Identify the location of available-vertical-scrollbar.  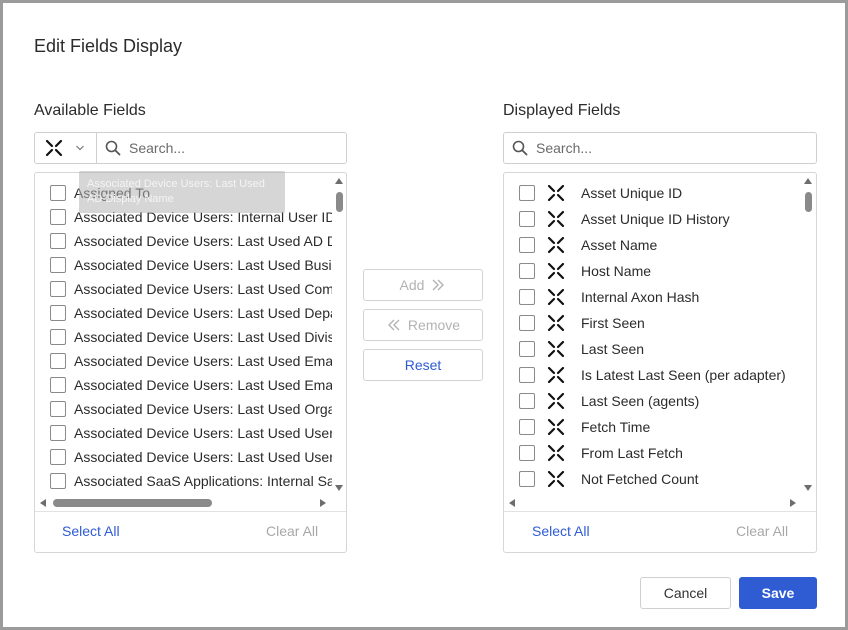
(339, 335).